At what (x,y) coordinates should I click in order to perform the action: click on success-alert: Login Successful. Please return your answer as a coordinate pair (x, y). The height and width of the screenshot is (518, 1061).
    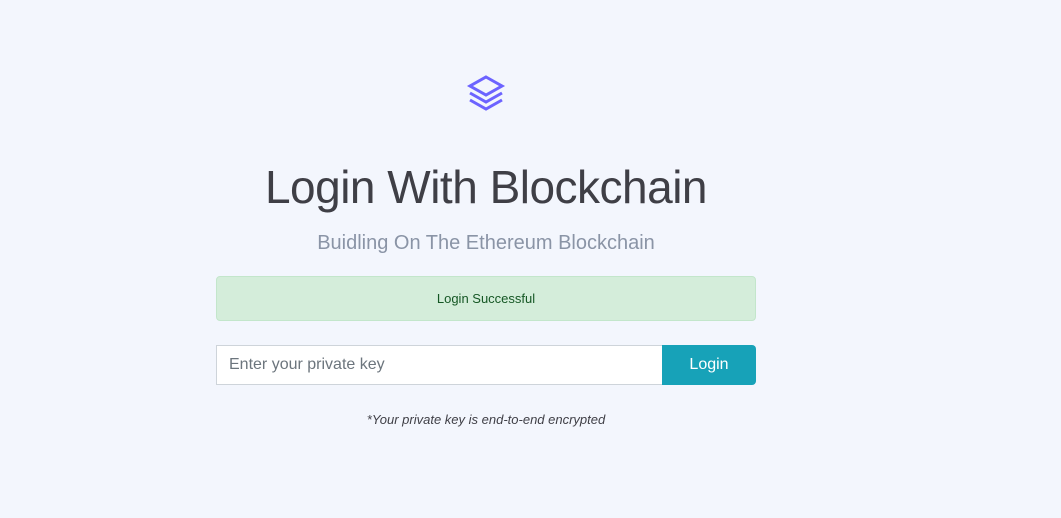
    Looking at the image, I should click on (486, 298).